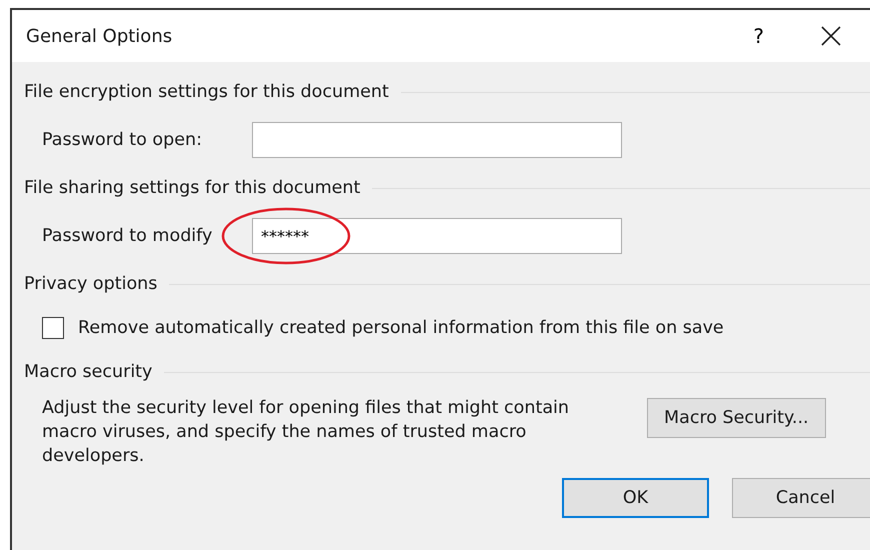 The height and width of the screenshot is (550, 870). What do you see at coordinates (91, 284) in the screenshot?
I see `section-heading: Privacy options` at bounding box center [91, 284].